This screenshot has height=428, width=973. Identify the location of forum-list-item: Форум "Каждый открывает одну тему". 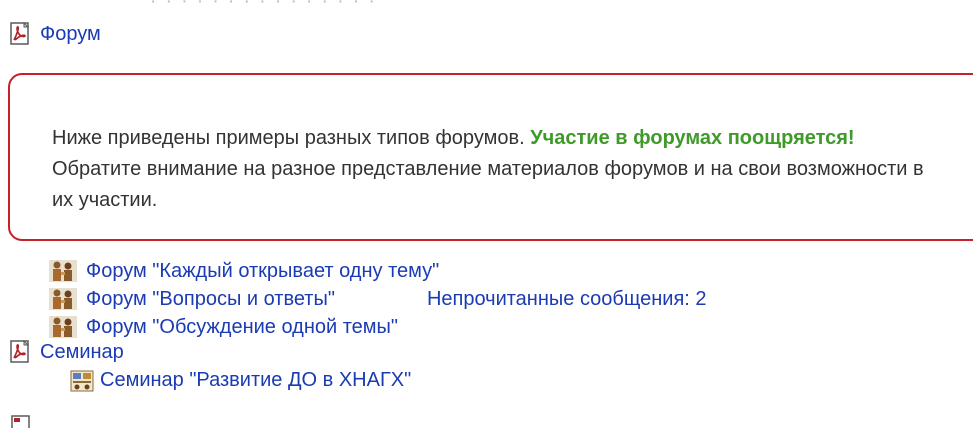
(243, 271).